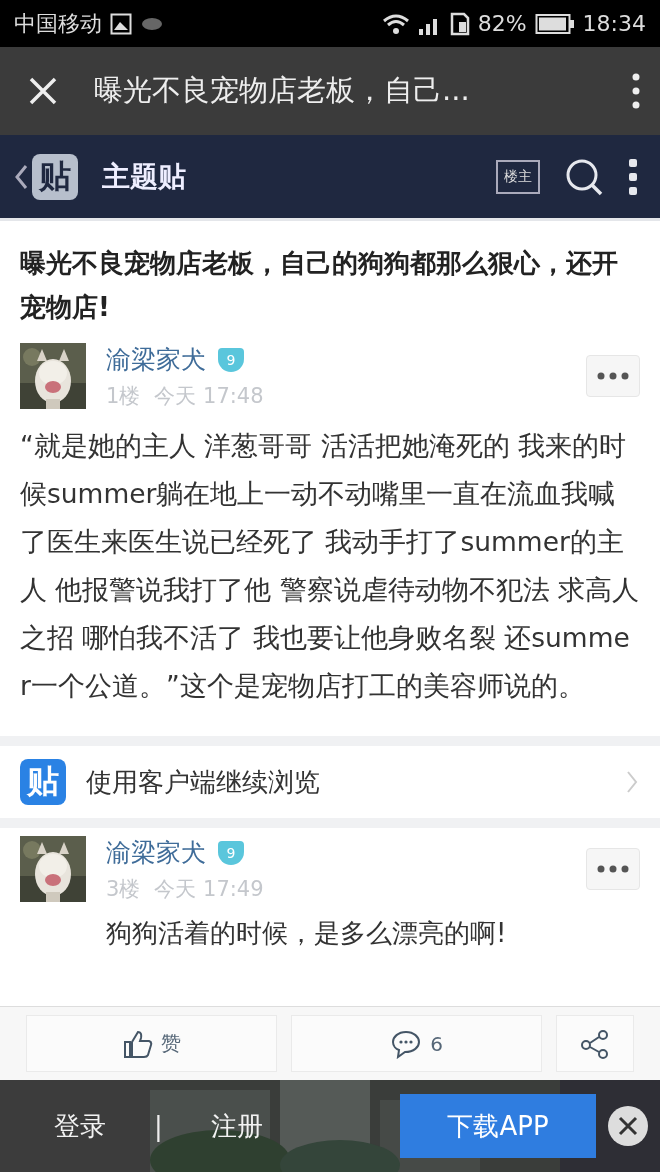 The height and width of the screenshot is (1172, 660). What do you see at coordinates (137, 1043) in the screenshot?
I see `thumbs-up-icon` at bounding box center [137, 1043].